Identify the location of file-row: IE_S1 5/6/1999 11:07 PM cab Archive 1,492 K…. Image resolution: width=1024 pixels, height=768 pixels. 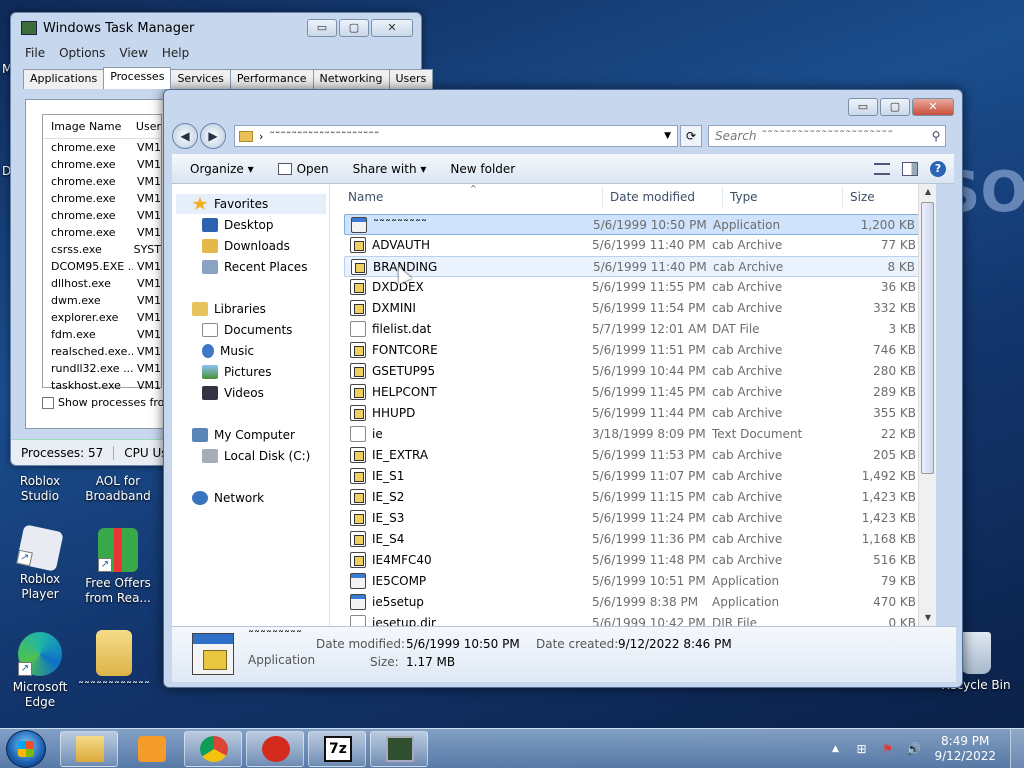
(632, 476).